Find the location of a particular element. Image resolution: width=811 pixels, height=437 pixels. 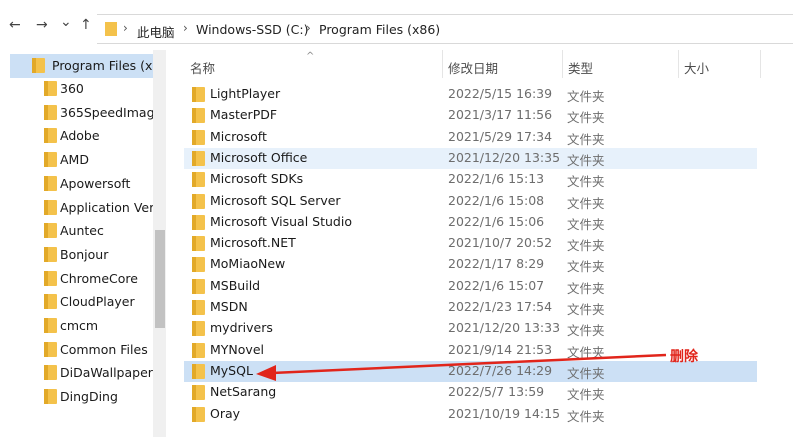

annotation-arrow-head is located at coordinates (266, 373).